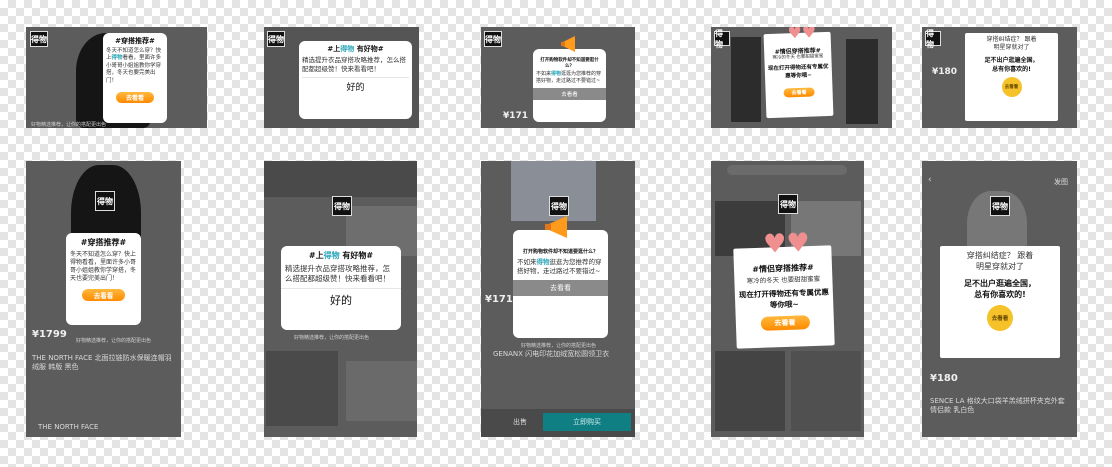 The width and height of the screenshot is (1112, 467). I want to click on bottom-bar: 出售 立即购买, so click(558, 423).